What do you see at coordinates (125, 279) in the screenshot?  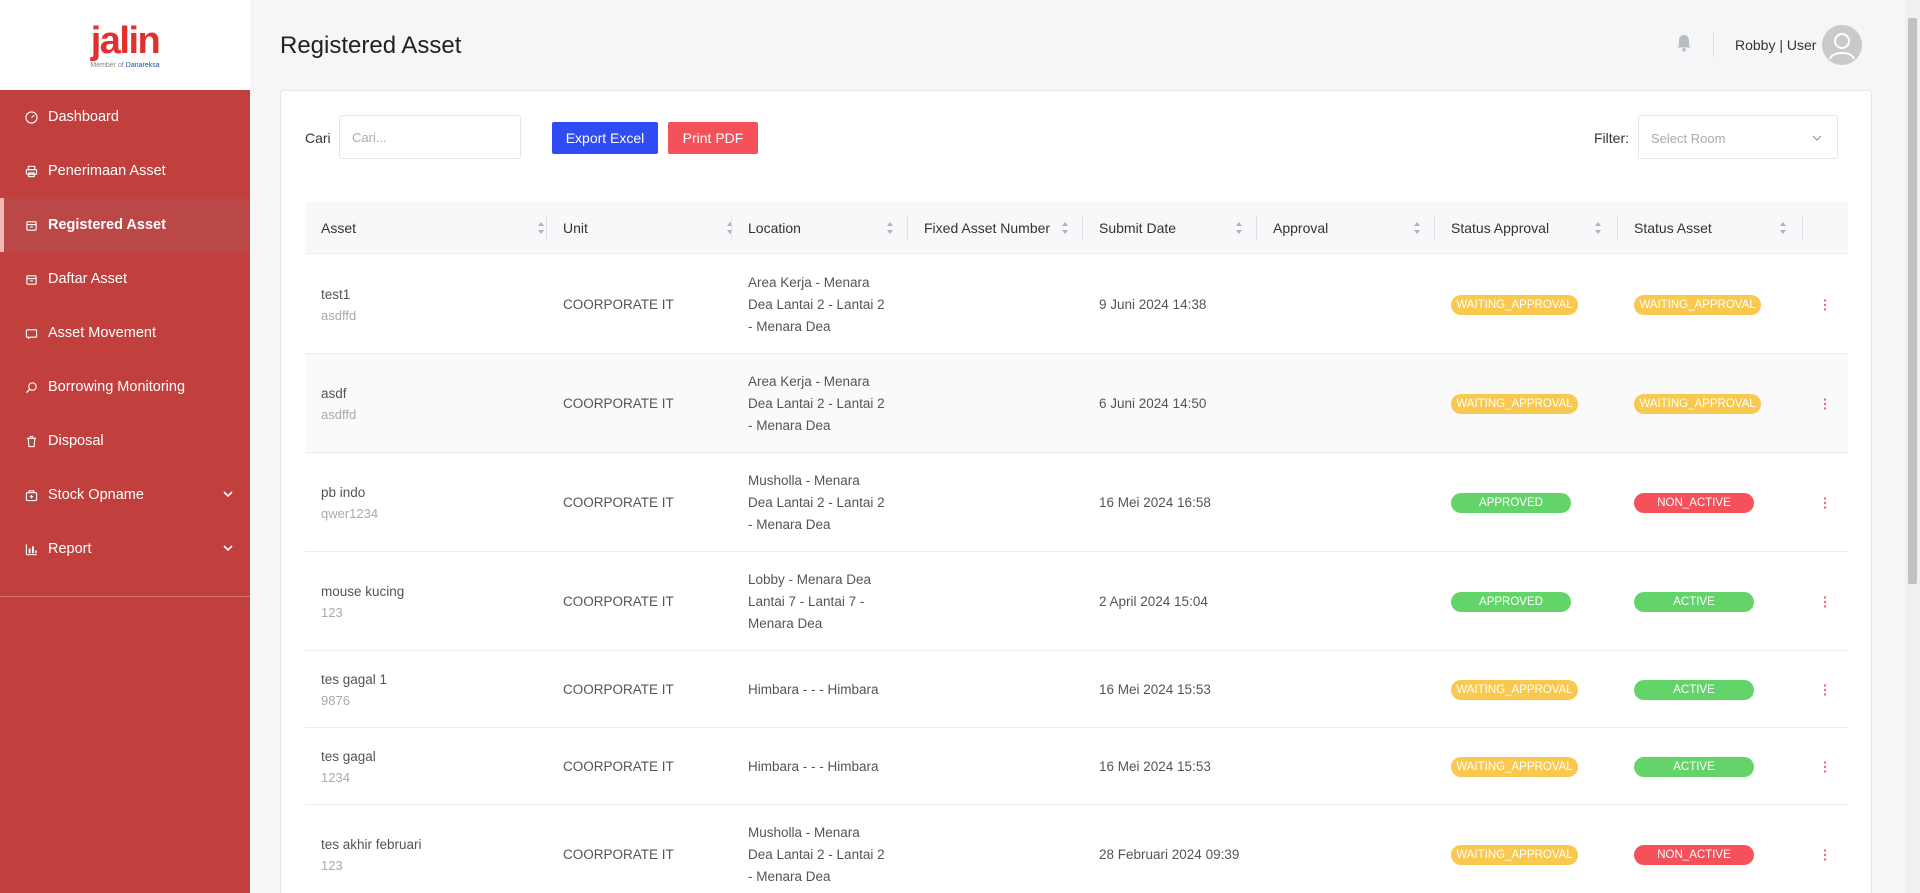 I see `sidebar-item-daftar-asset: Daftar Asset` at bounding box center [125, 279].